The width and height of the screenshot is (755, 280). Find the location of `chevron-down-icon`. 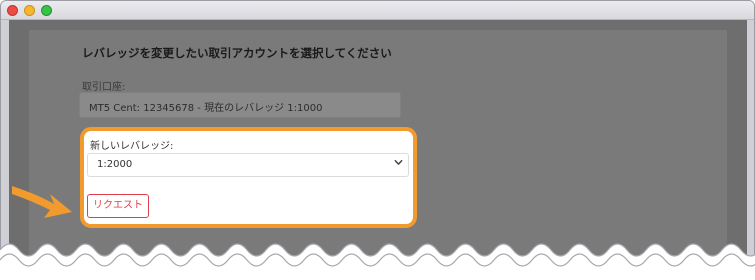

chevron-down-icon is located at coordinates (398, 164).